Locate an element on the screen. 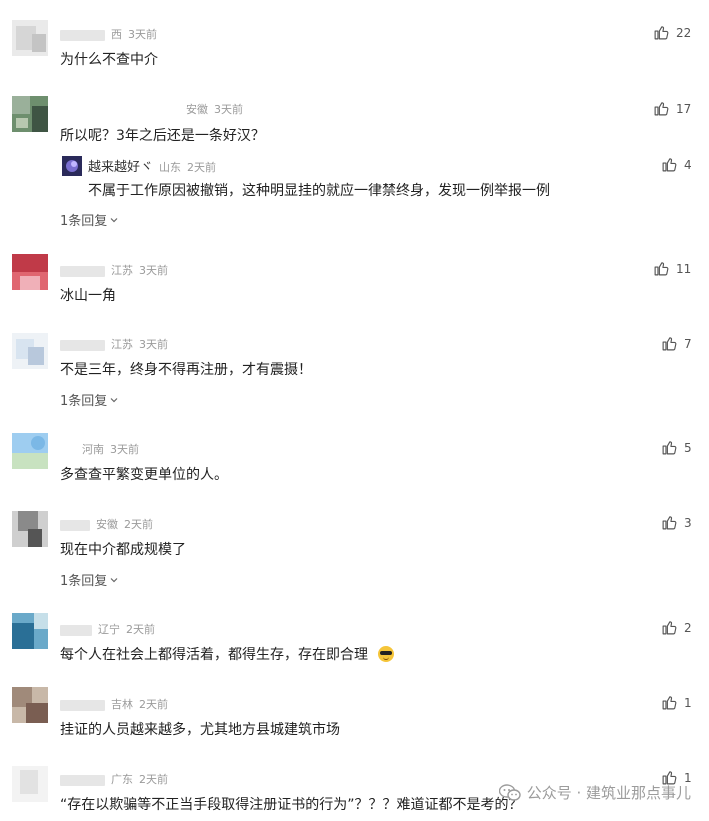 This screenshot has width=709, height=821. watermark: 公众号 · 建筑业那点事儿 is located at coordinates (594, 792).